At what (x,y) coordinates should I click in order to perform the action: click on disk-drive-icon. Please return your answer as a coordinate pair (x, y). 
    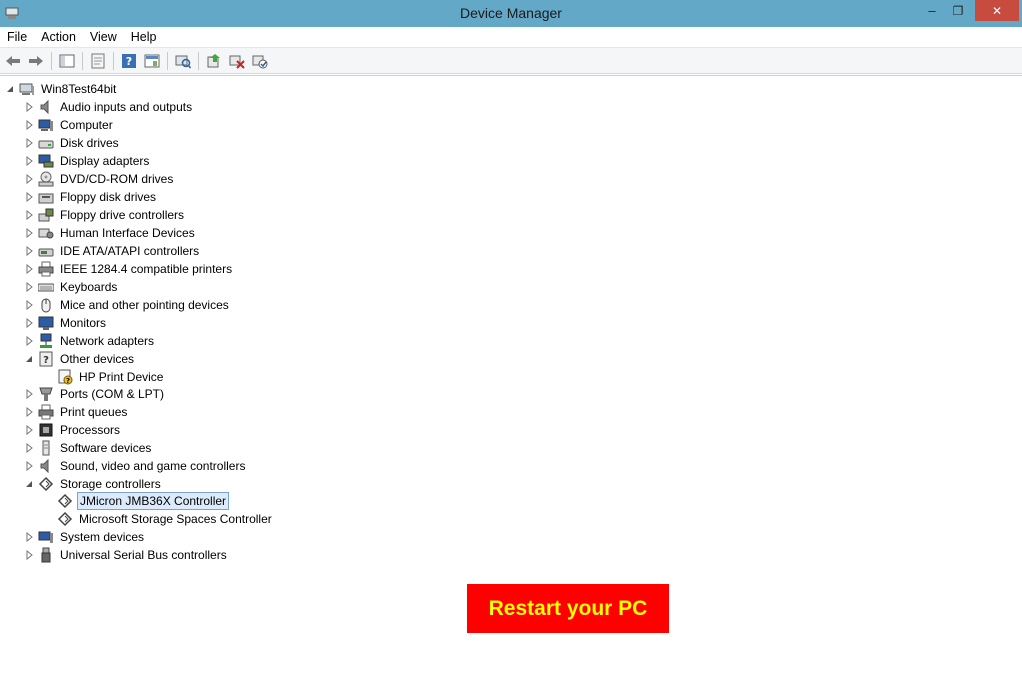
    Looking at the image, I should click on (46, 143).